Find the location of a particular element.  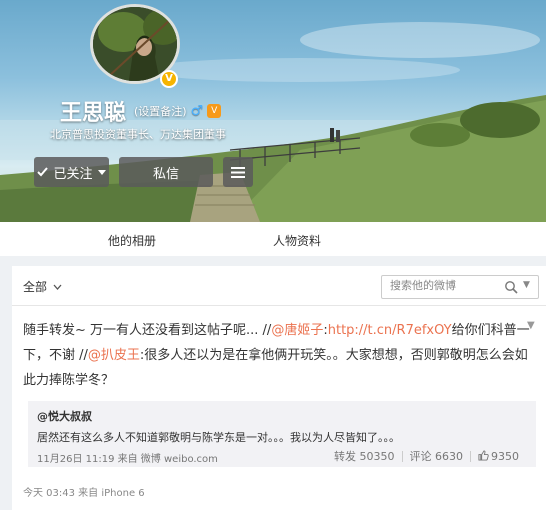

checkmark-icon is located at coordinates (43, 172).